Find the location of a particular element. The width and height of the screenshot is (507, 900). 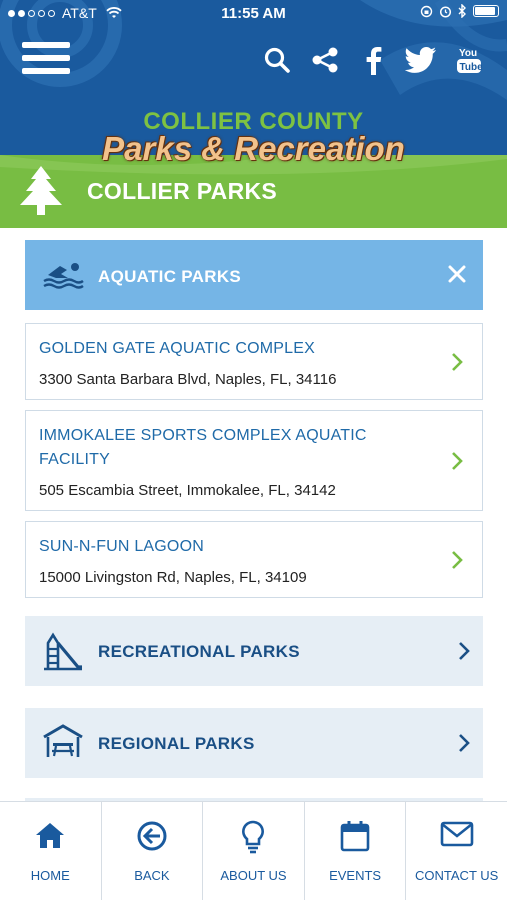

nav-about-us: ABOUT US is located at coordinates (254, 851).